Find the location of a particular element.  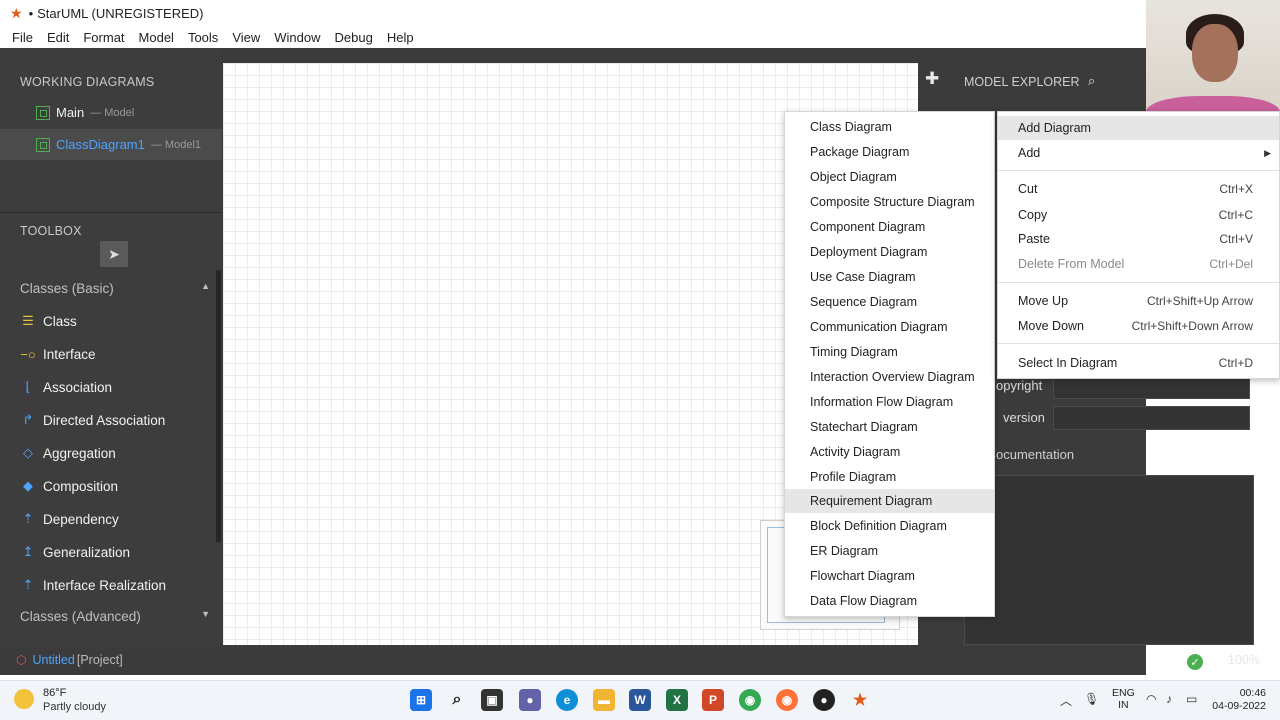

tray-chevron-up-icon: ︿ is located at coordinates (1066, 700).